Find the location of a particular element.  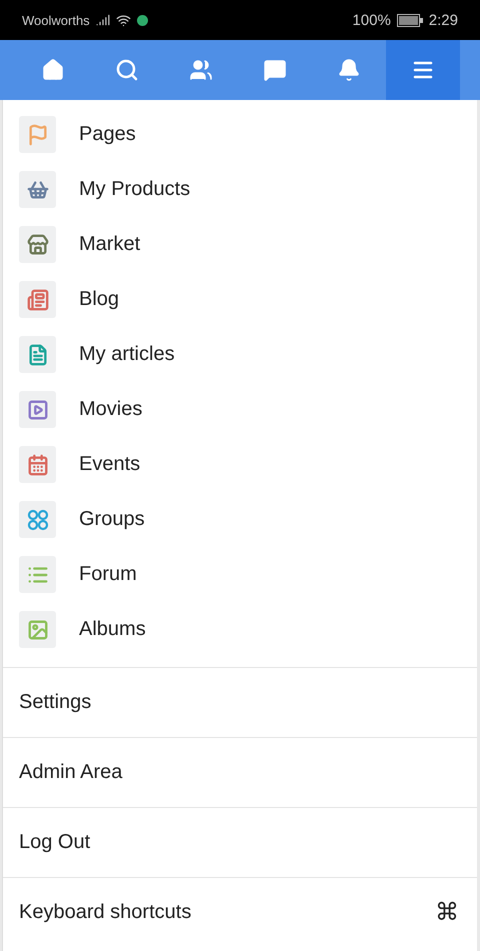

nav-tab is located at coordinates (423, 70).